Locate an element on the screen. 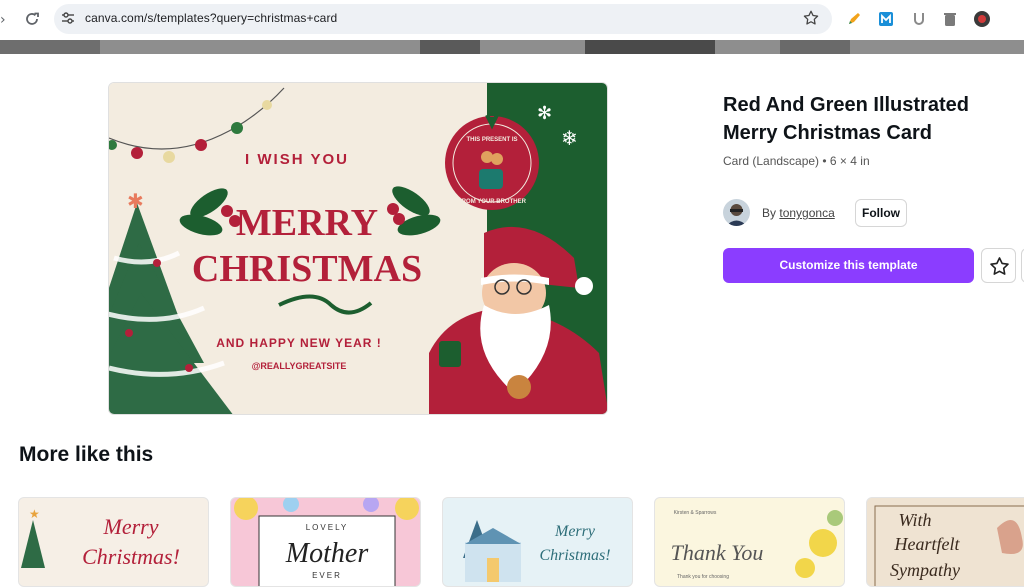 This screenshot has height=587, width=1024. thumb-1-line1: Merry is located at coordinates (131, 526).